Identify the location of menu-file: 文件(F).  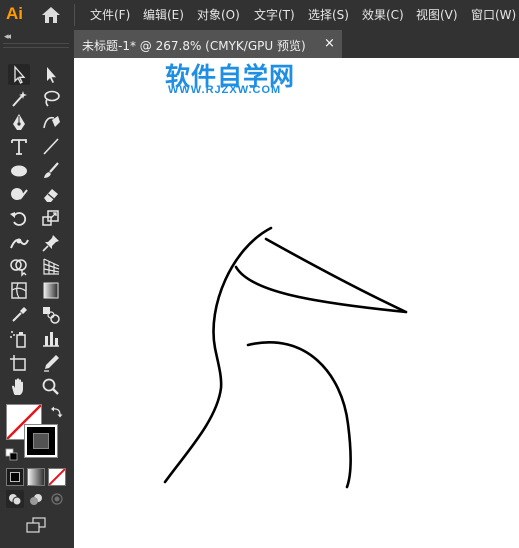
(110, 15).